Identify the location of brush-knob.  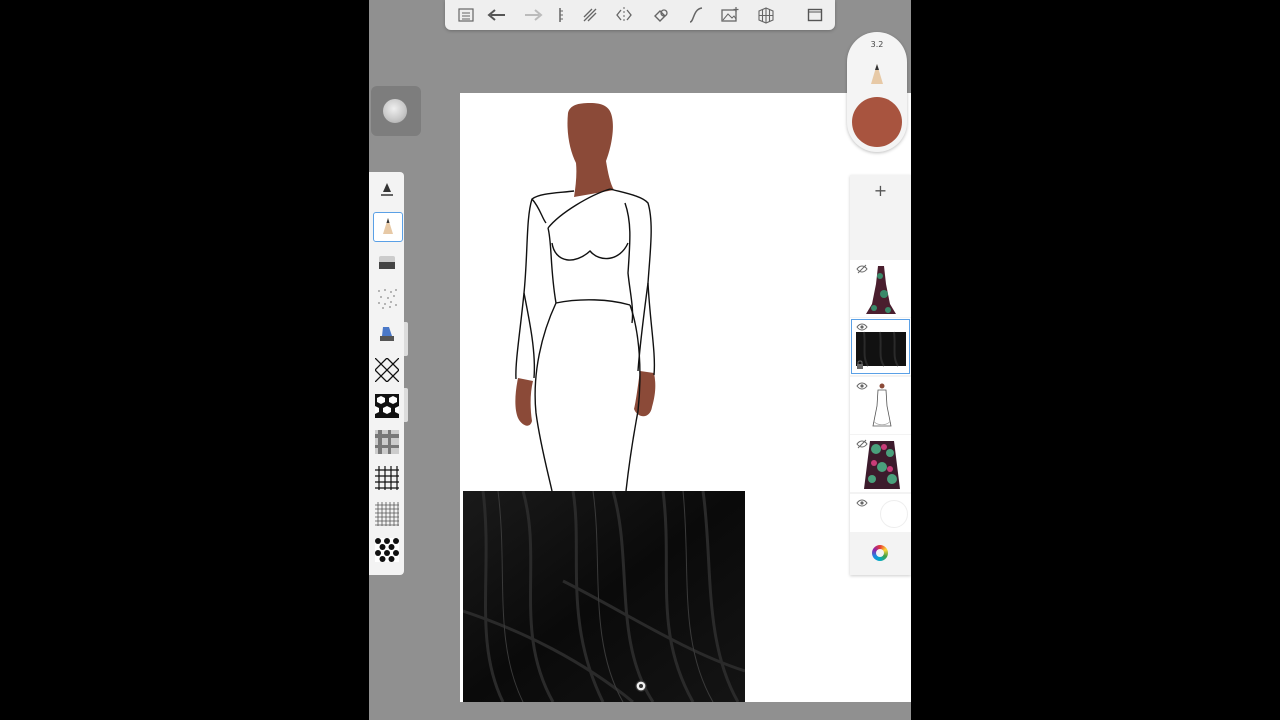
(395, 111).